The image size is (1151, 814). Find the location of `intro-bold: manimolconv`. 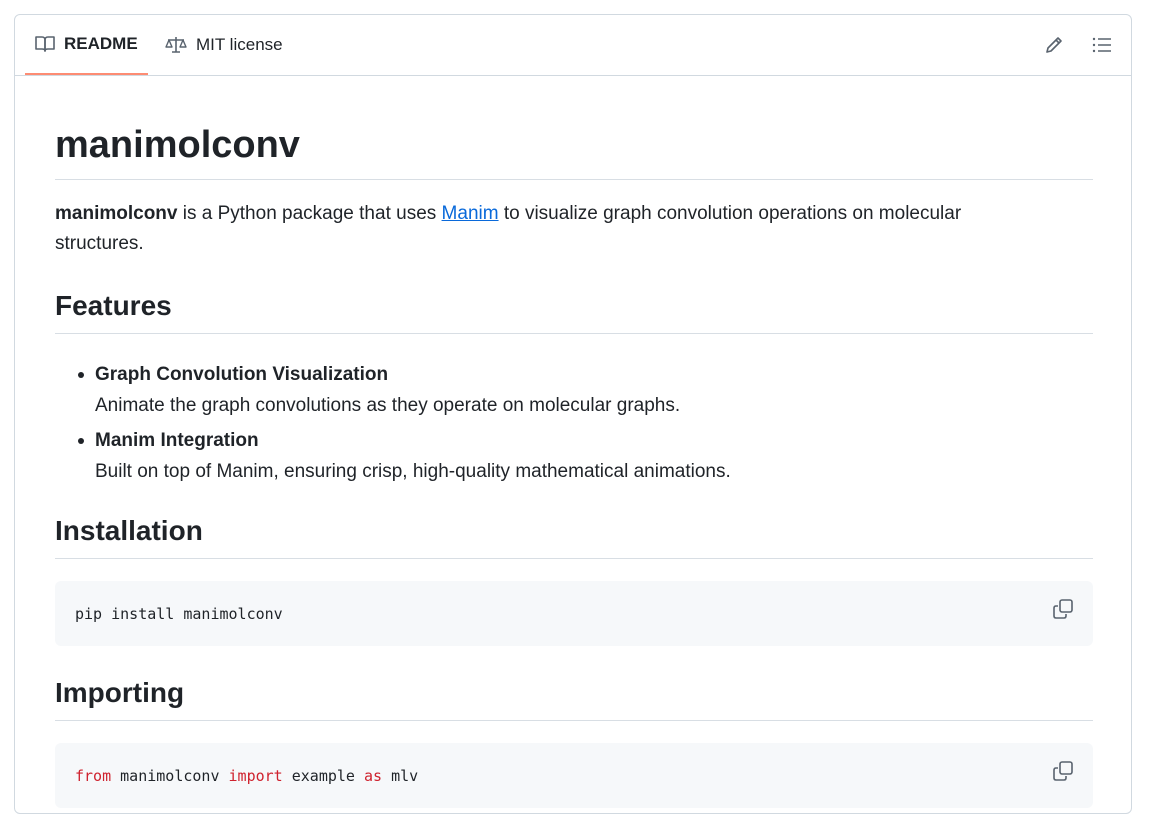

intro-bold: manimolconv is located at coordinates (116, 213).